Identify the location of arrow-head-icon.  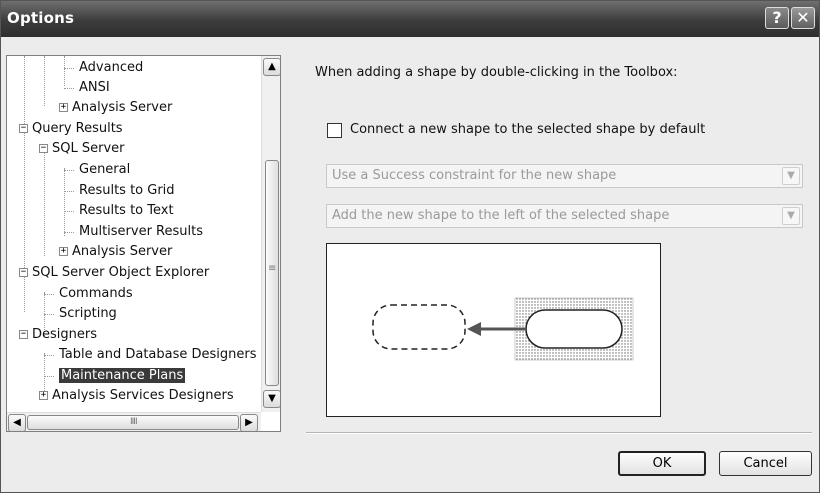
(474, 329).